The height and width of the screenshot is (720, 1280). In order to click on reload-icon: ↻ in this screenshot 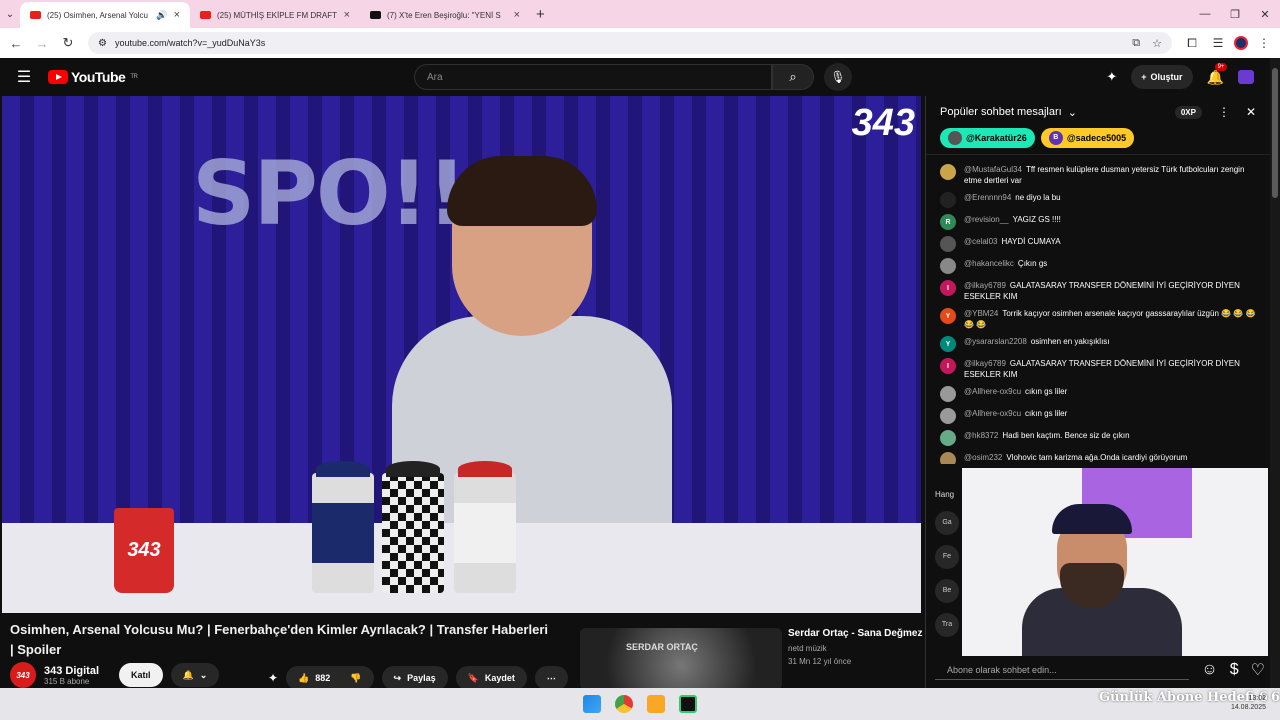, I will do `click(68, 43)`.